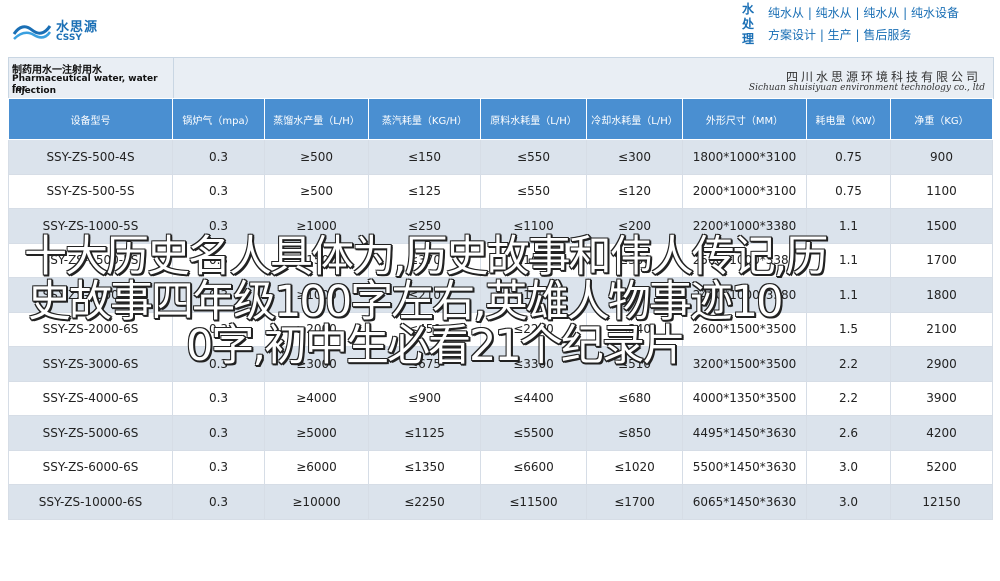  What do you see at coordinates (424, 502) in the screenshot?
I see `table-cell: ≤2250` at bounding box center [424, 502].